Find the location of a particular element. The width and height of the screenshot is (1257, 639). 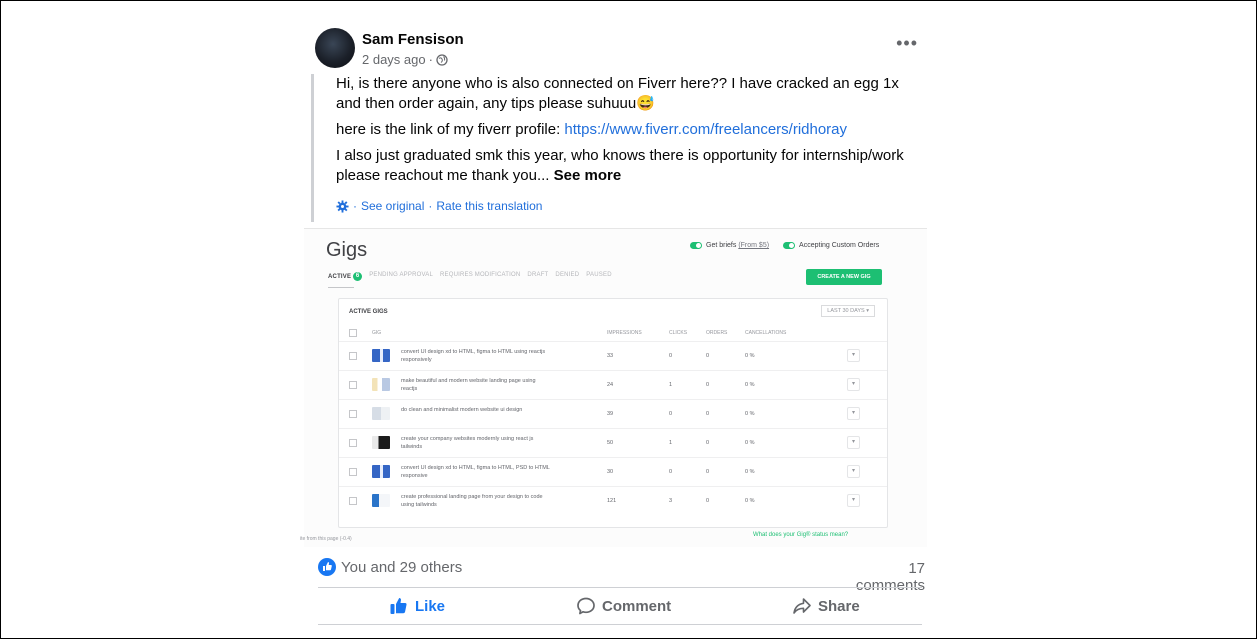

briefs-sub: (From $5) is located at coordinates (754, 245).